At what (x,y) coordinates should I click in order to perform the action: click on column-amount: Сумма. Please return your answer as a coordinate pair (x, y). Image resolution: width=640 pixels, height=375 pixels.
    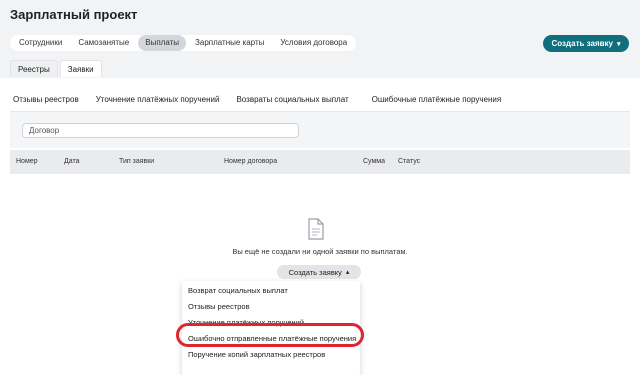
    Looking at the image, I should click on (374, 161).